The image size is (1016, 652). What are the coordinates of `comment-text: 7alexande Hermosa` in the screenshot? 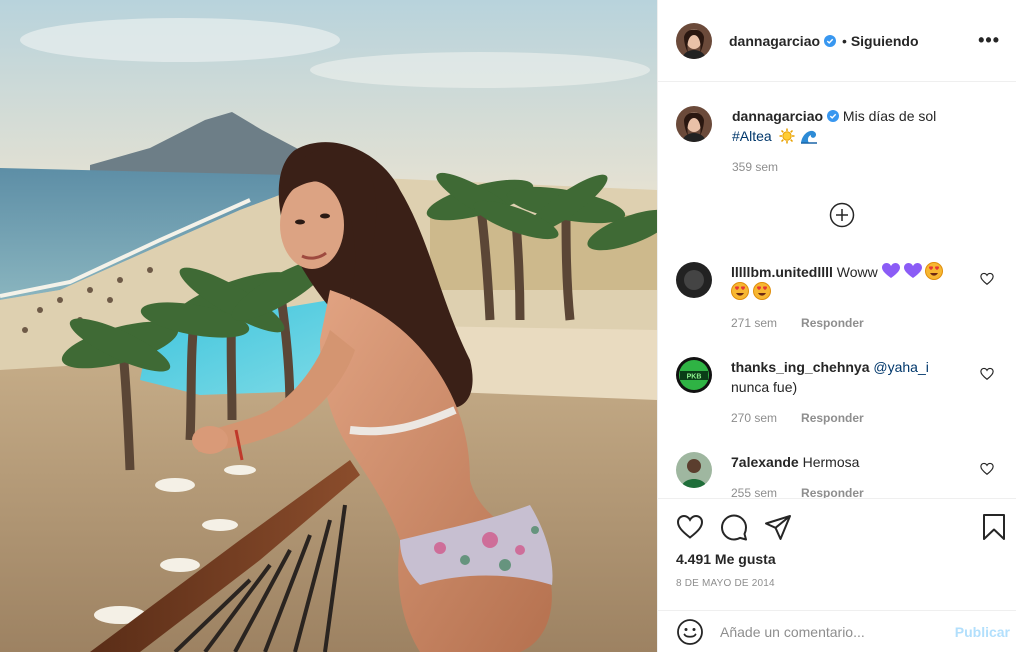 It's located at (851, 462).